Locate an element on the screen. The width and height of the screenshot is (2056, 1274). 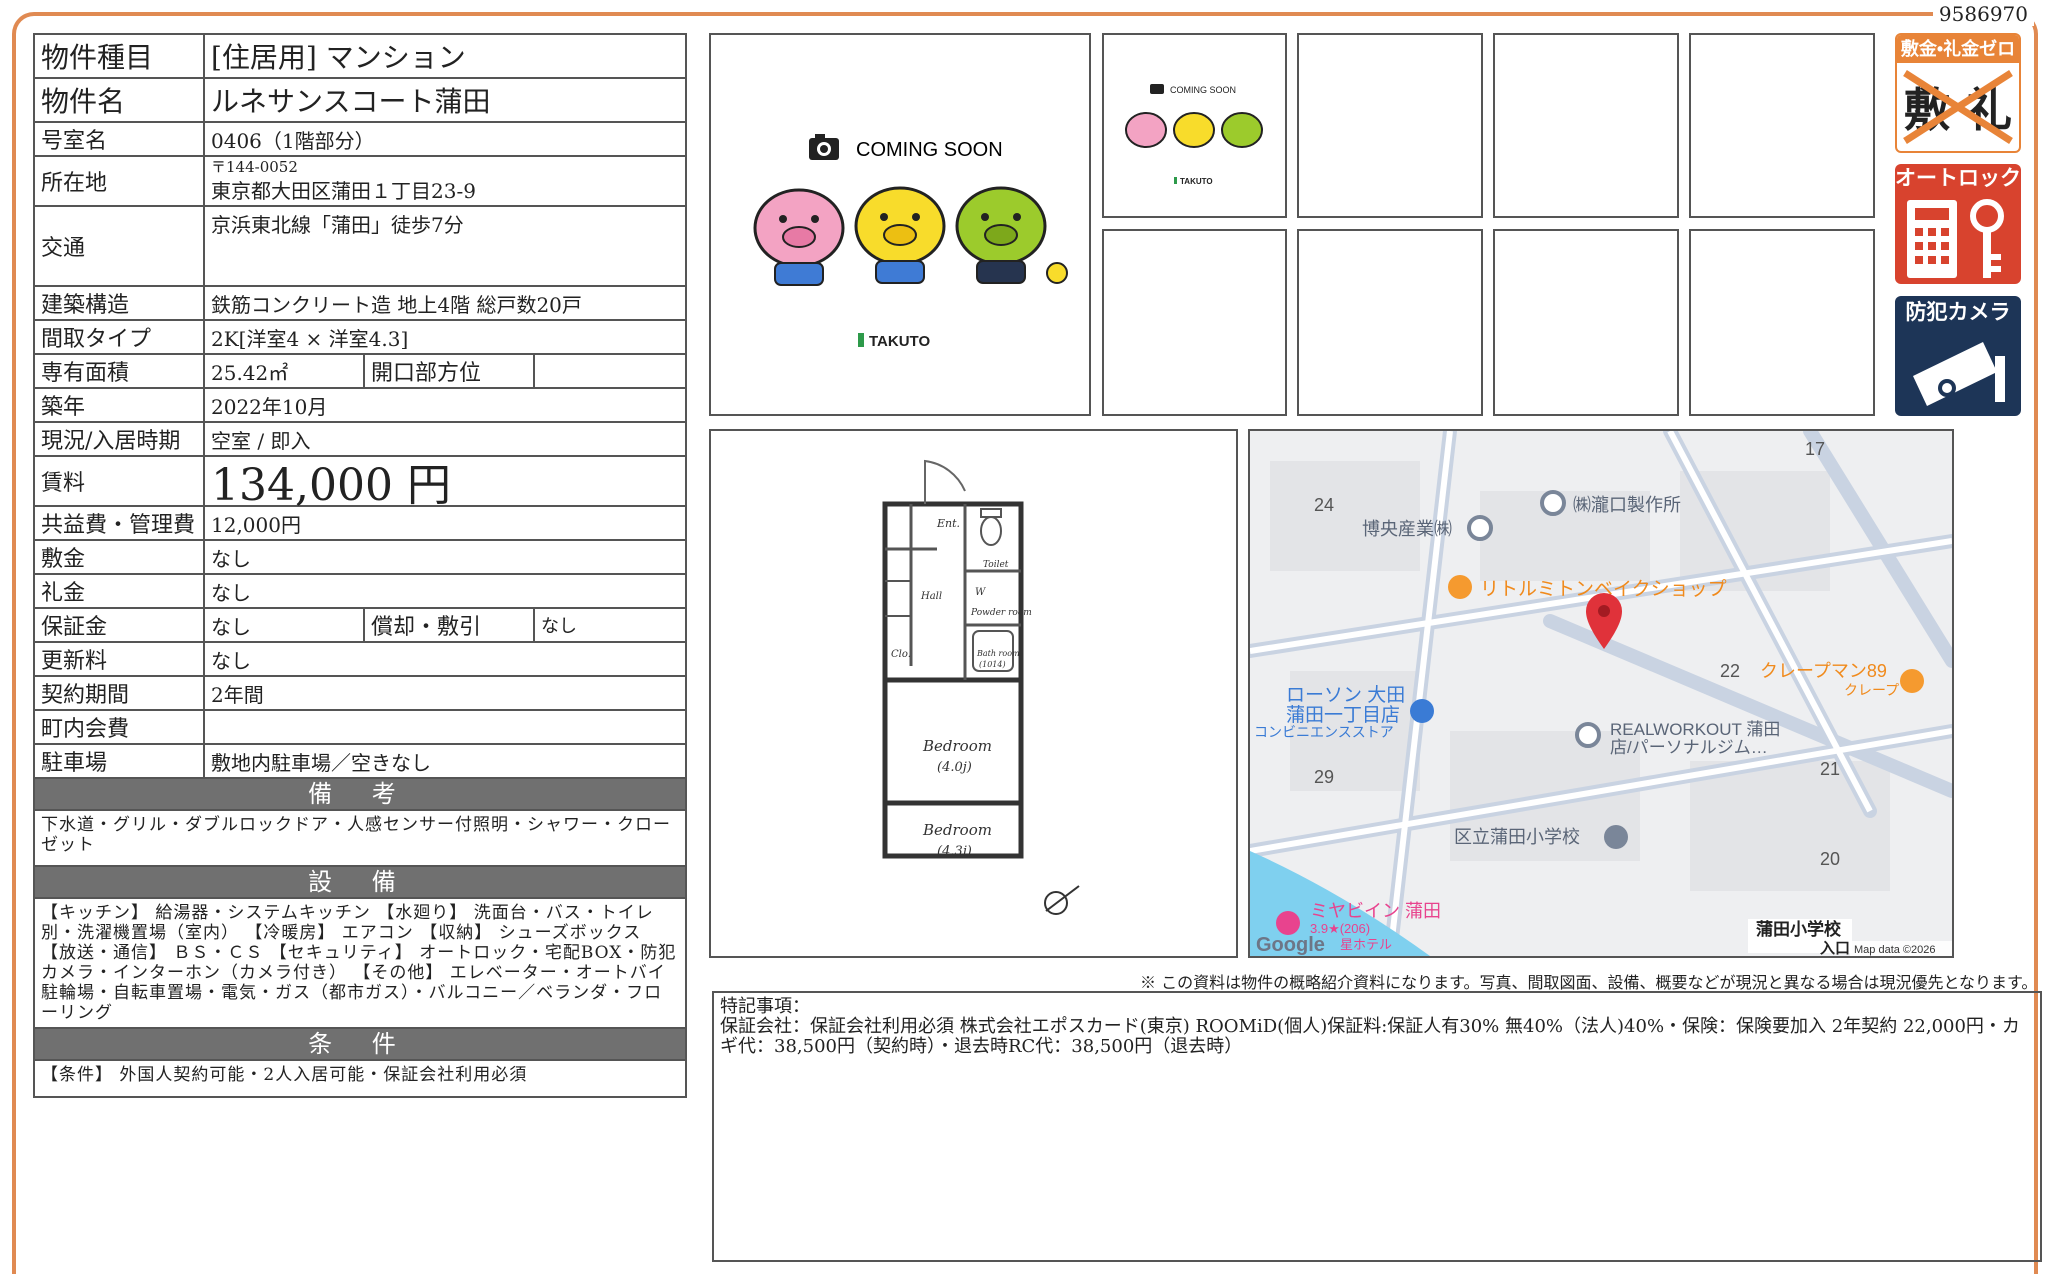
label-renewal: 更新料 is located at coordinates (120, 659).